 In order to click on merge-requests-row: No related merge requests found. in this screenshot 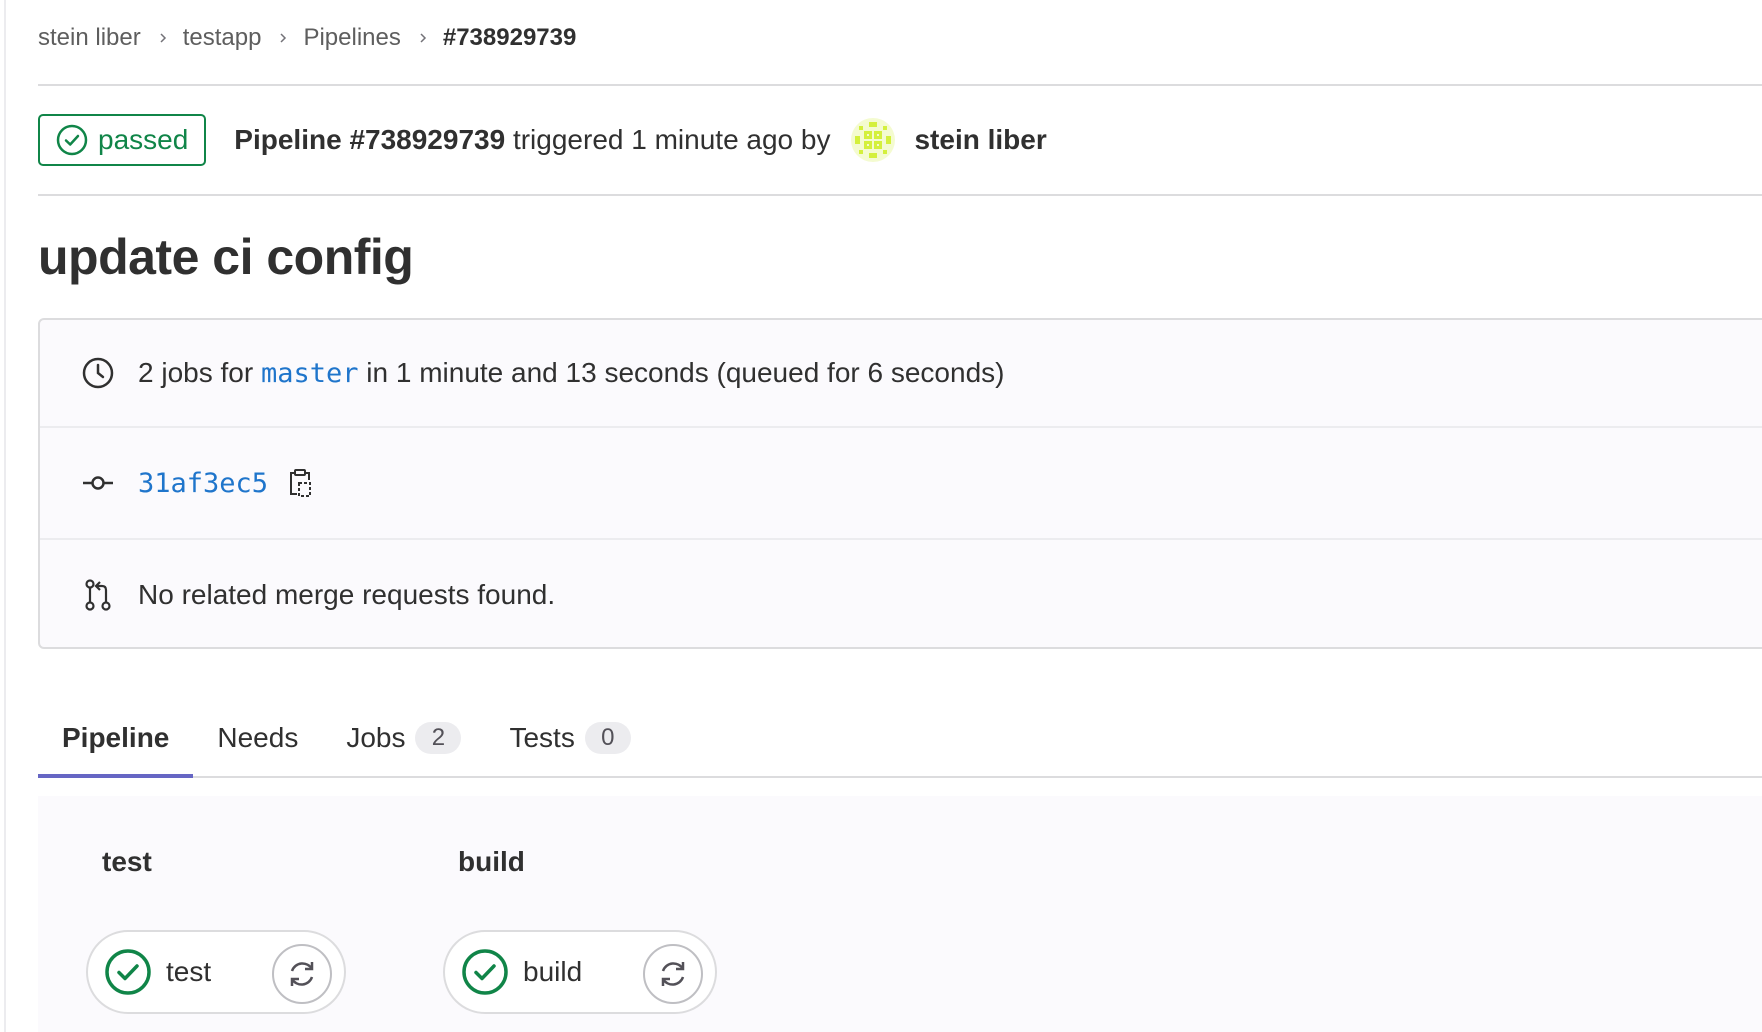, I will do `click(901, 593)`.